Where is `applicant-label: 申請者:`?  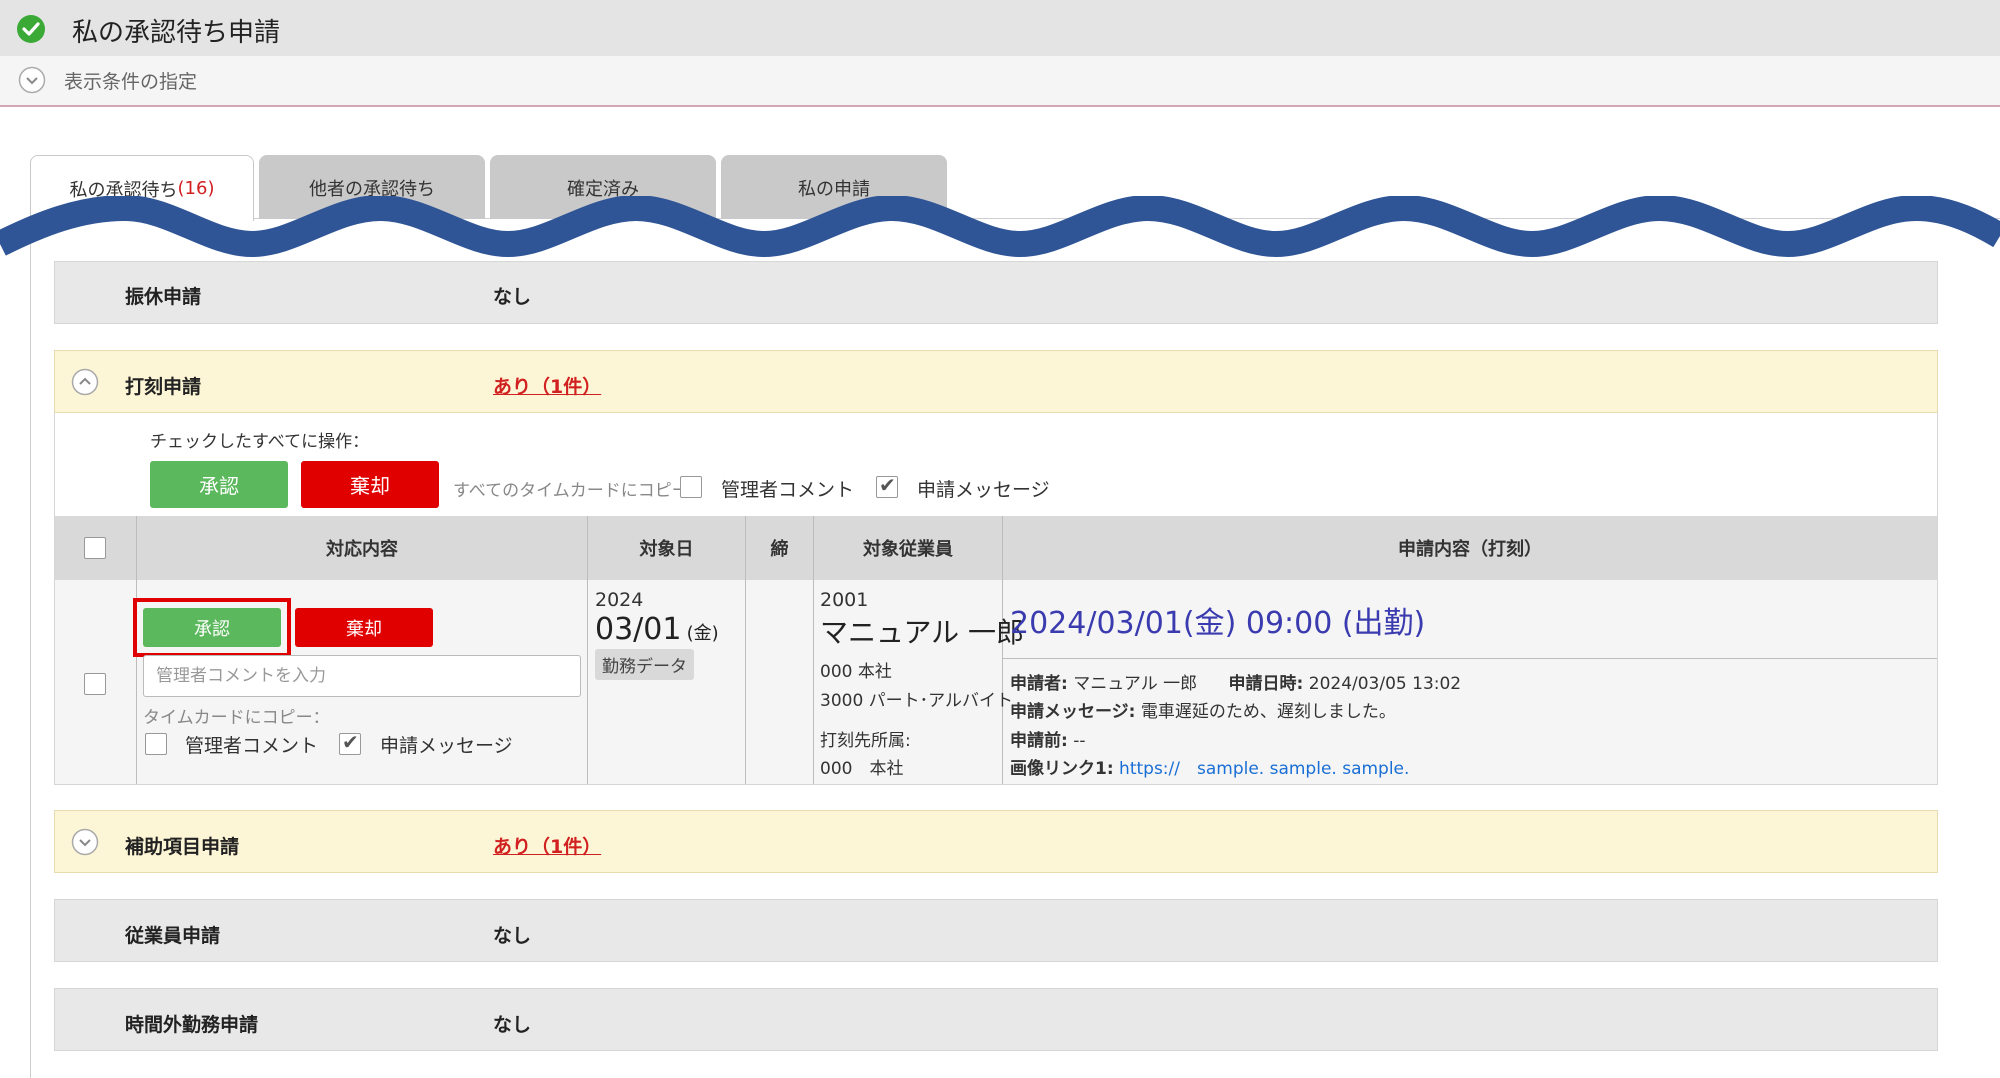
applicant-label: 申請者: is located at coordinates (1039, 684).